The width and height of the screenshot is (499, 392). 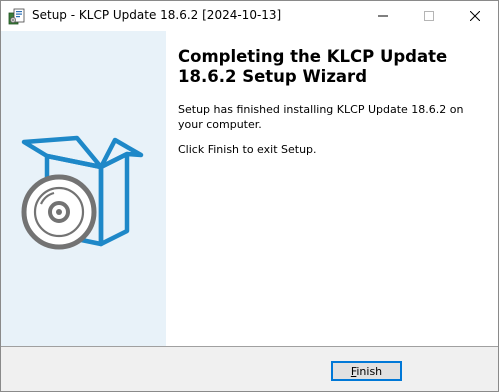 I want to click on maximize-icon, so click(x=429, y=16).